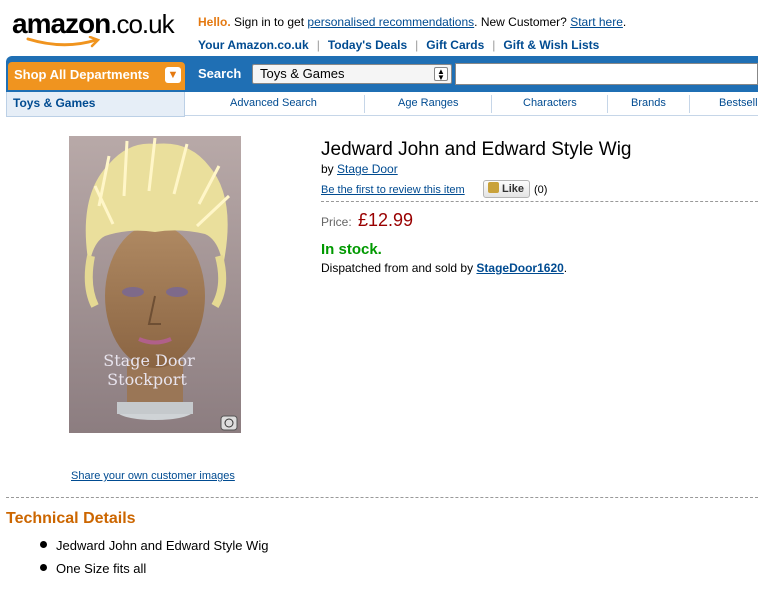  What do you see at coordinates (351, 249) in the screenshot?
I see `stock-status: In stock.` at bounding box center [351, 249].